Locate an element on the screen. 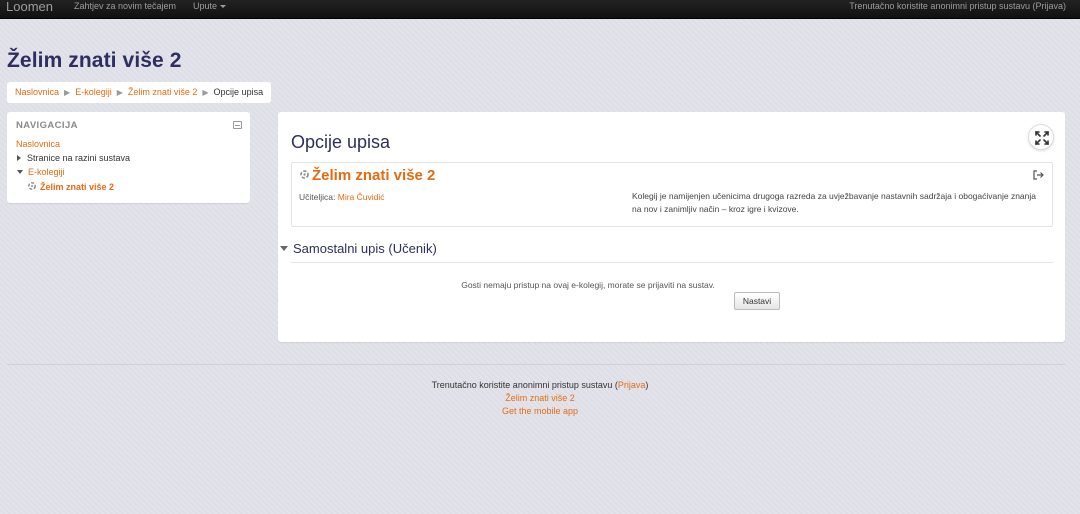  nav-item-current-course-label: Želim znati više 2 is located at coordinates (77, 187).